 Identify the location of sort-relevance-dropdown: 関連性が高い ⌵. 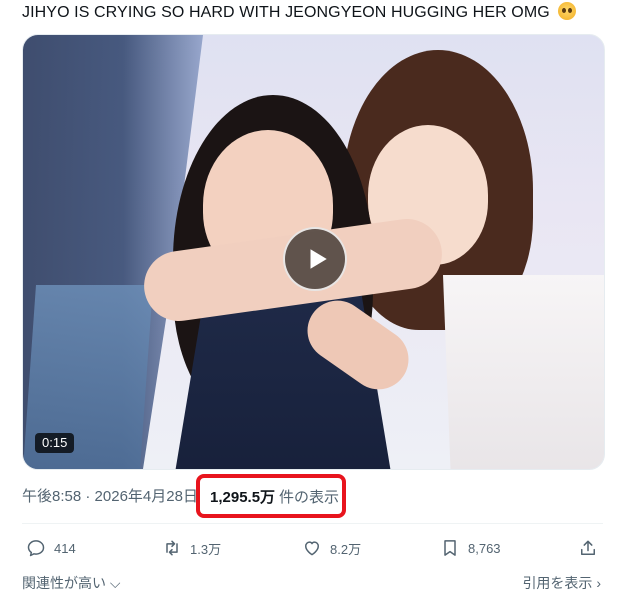
(71, 583).